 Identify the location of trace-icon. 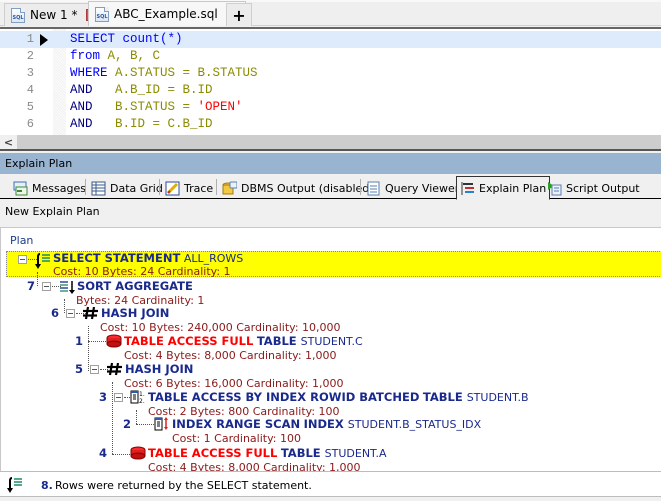
(172, 188).